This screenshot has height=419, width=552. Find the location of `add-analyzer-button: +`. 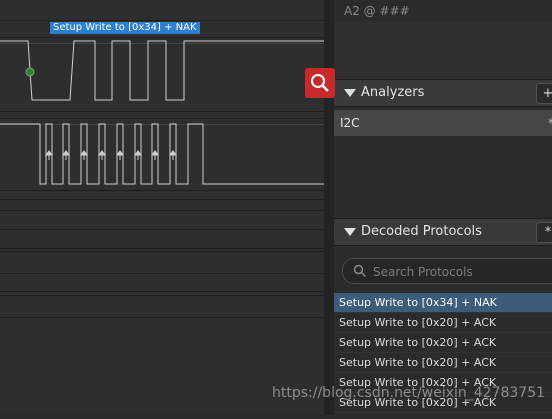

add-analyzer-button: + is located at coordinates (544, 93).